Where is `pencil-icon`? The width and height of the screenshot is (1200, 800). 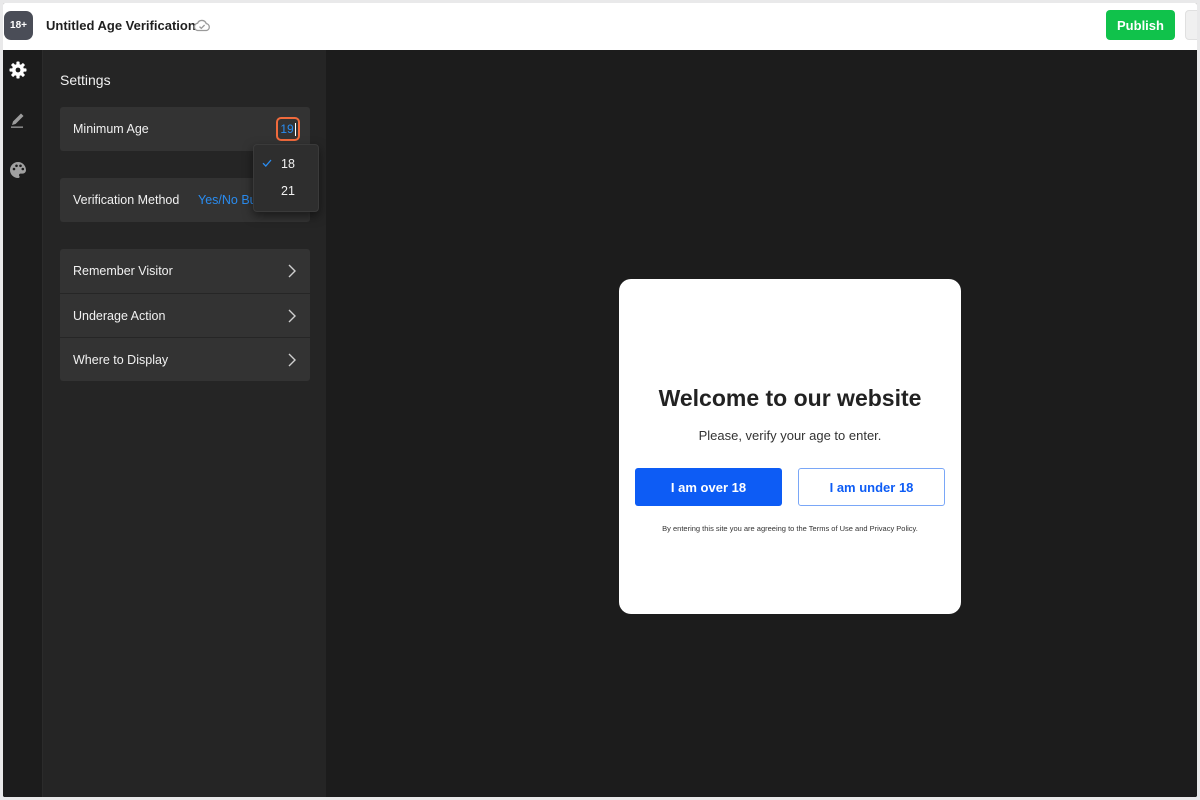
pencil-icon is located at coordinates (18, 120).